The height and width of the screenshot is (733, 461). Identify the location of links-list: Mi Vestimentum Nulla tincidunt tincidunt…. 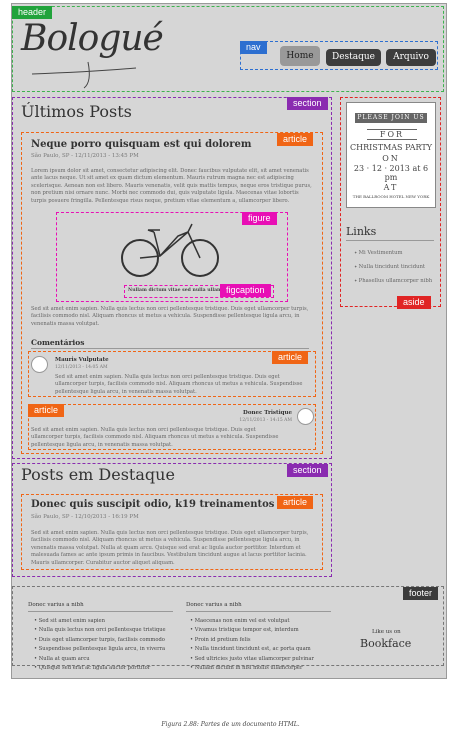
(393, 267).